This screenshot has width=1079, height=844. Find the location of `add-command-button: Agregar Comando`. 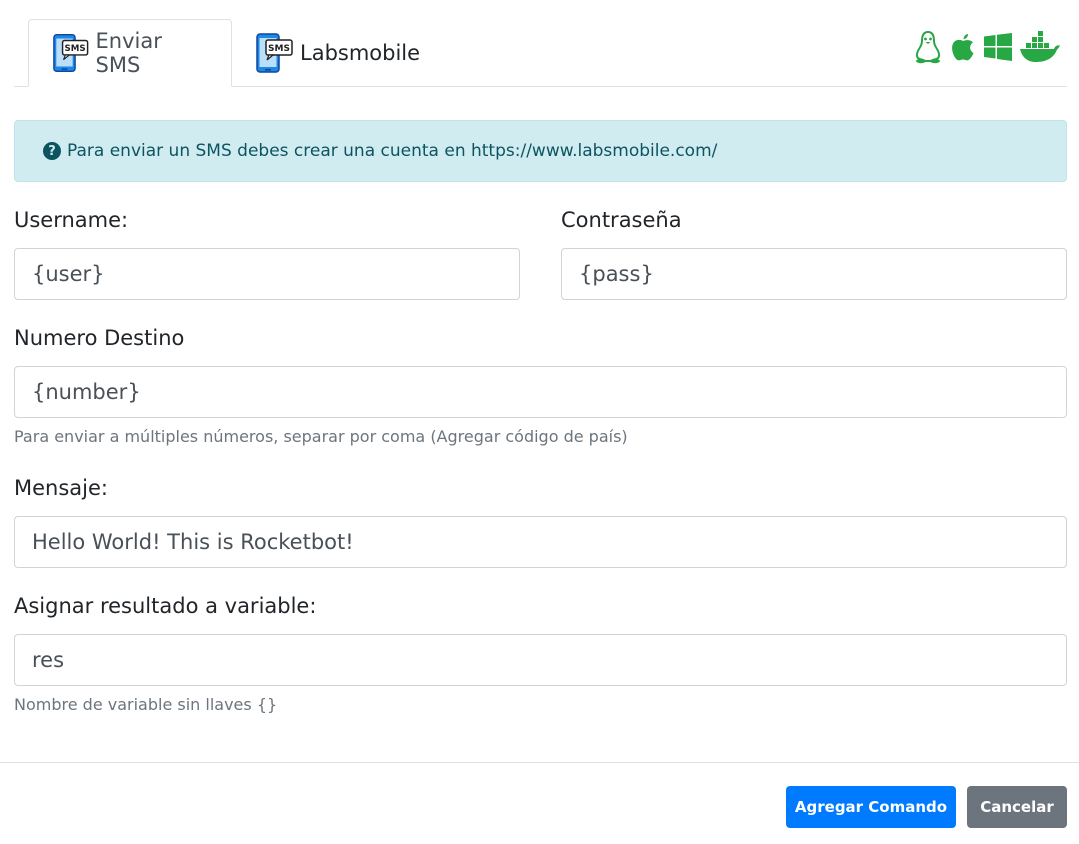

add-command-button: Agregar Comando is located at coordinates (871, 807).